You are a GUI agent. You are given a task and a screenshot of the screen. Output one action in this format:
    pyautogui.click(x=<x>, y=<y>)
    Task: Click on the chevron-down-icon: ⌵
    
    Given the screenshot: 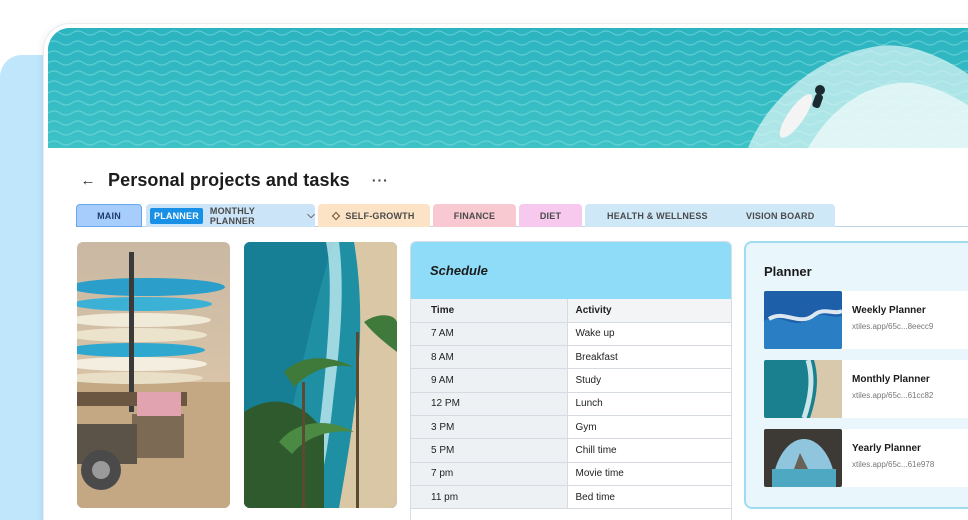 What is the action you would take?
    pyautogui.click(x=311, y=215)
    